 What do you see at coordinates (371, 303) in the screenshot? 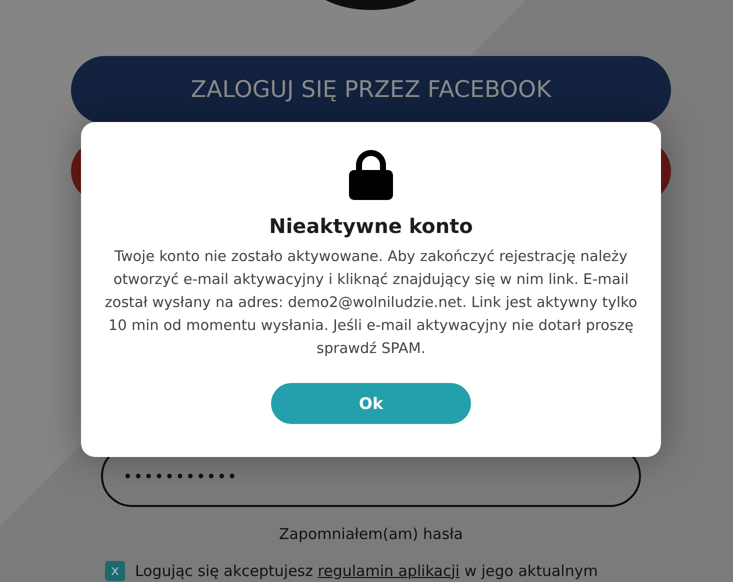
I see `dialog-message: Twoje konto nie zostało aktywowane. Aby zakończyć rejestrację należy otworzyć e-mail aktywacyjny i kliknąć znajdujący się w nim link. E-mail został wysłany na adres: demo2@wolniludzie.net. Link jest aktywny tylko 10 min od momentu wysłania. Jeśli e-mail aktywacyjny nie dotarł proszę sprawdź SPAM.` at bounding box center [371, 303].